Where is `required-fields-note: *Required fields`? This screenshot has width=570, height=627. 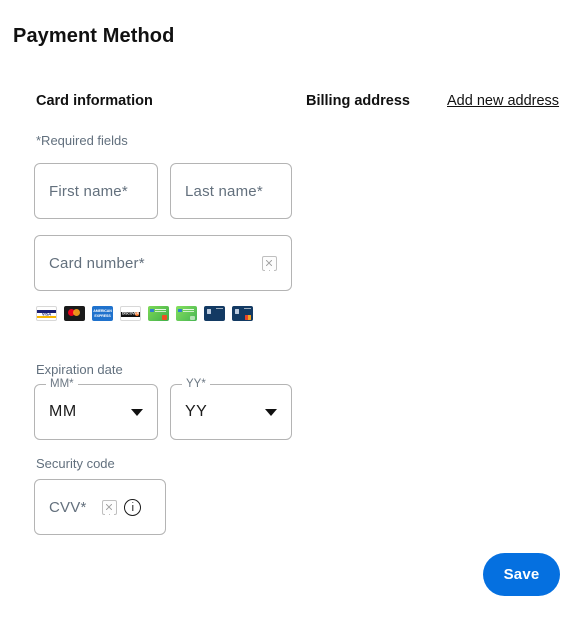 required-fields-note: *Required fields is located at coordinates (82, 140).